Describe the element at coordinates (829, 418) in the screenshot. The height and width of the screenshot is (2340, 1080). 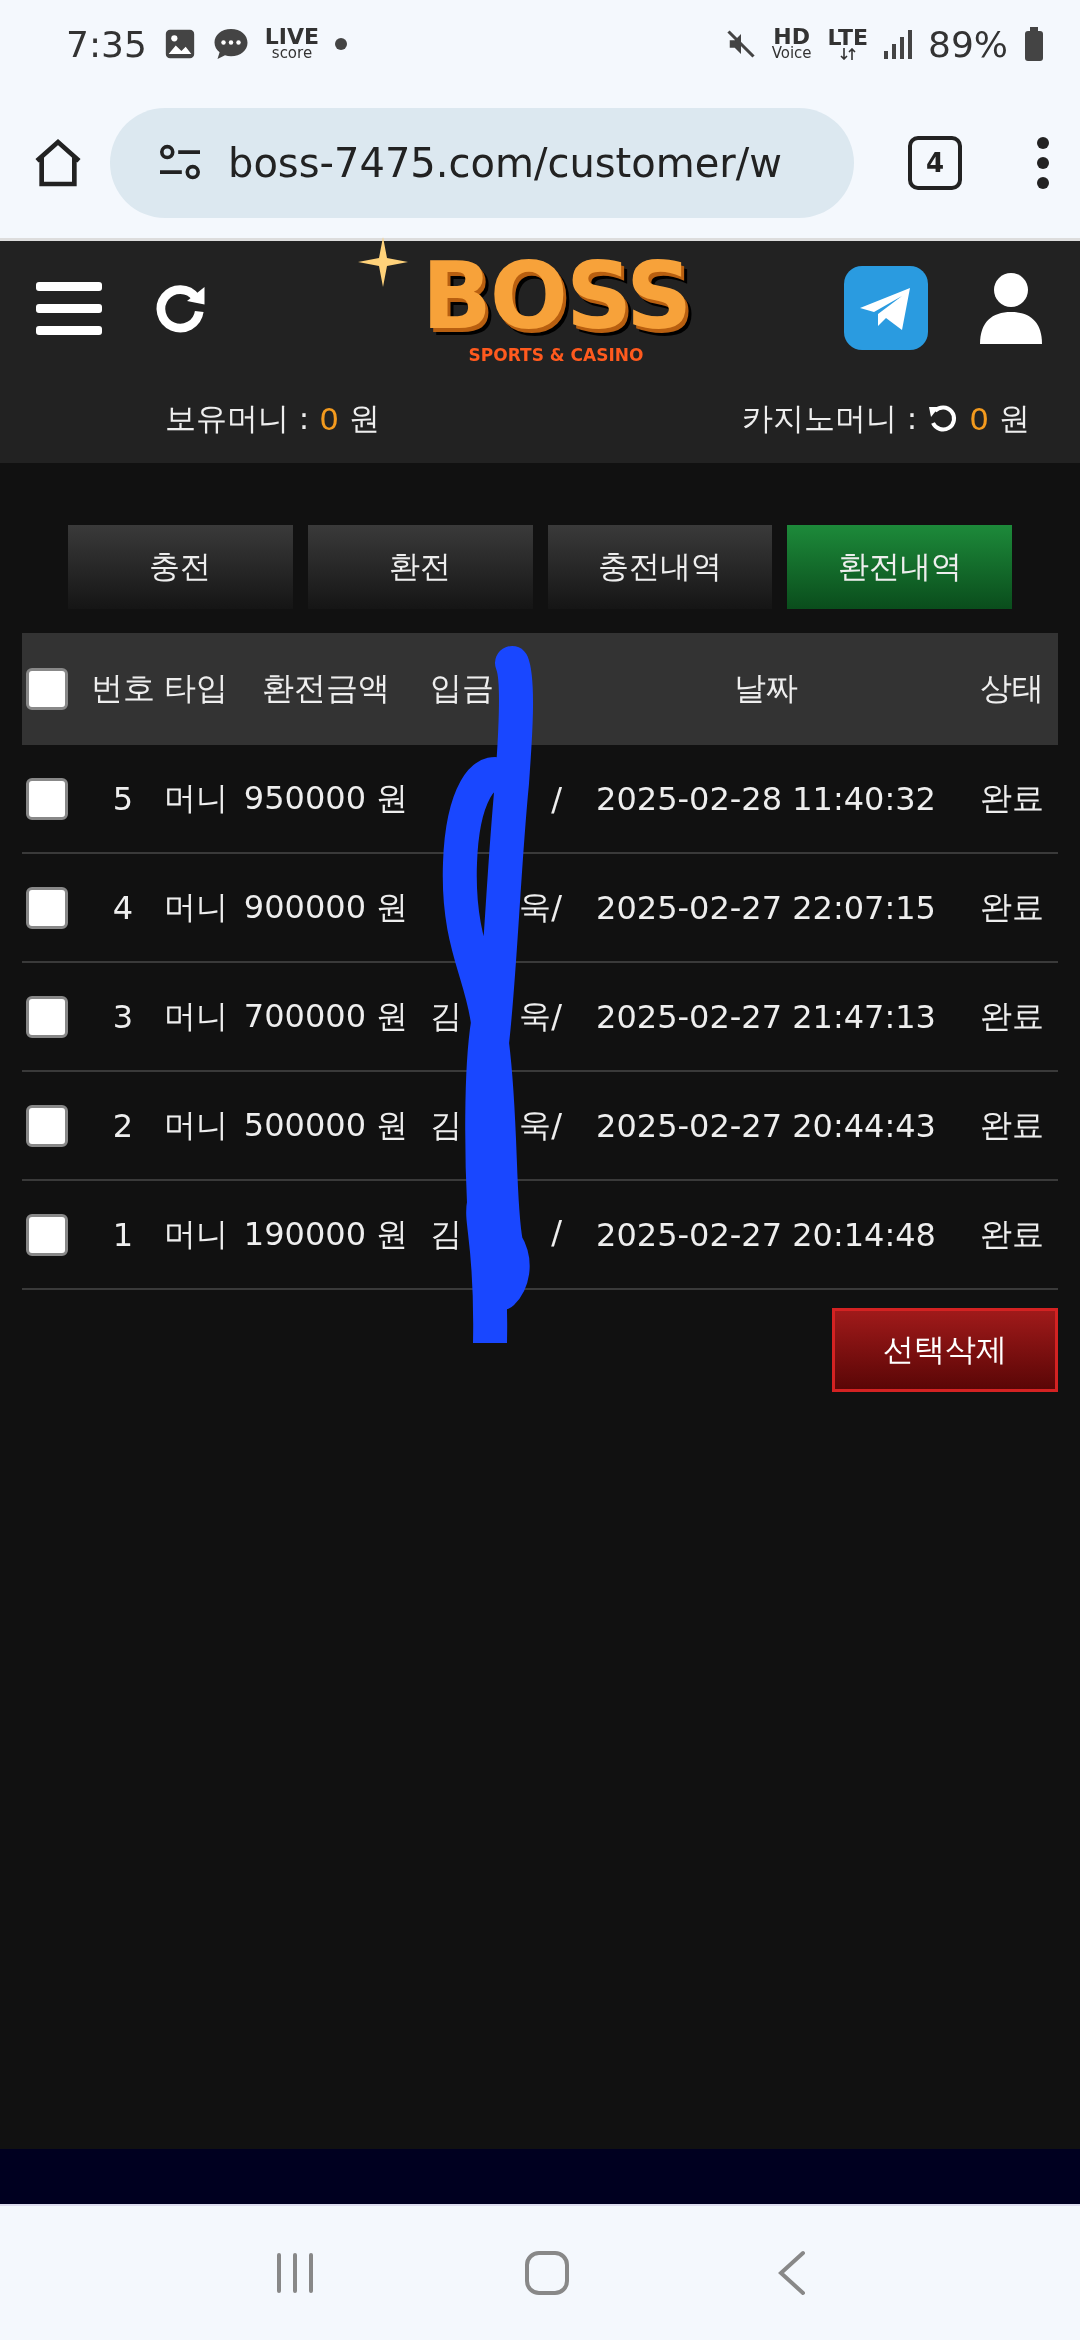
I see `balance-label: 카지노머니 :` at that location.